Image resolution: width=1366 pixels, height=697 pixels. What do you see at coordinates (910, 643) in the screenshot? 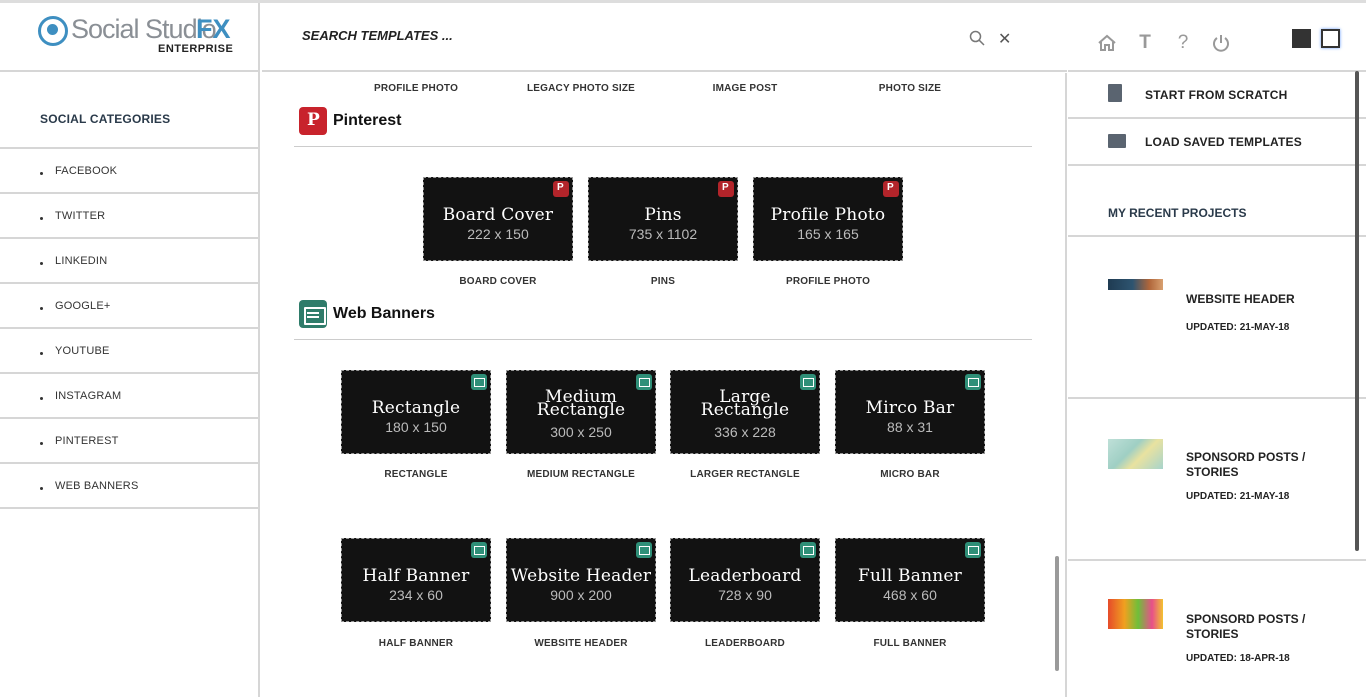
I see `card-label: FULL BANNER` at bounding box center [910, 643].